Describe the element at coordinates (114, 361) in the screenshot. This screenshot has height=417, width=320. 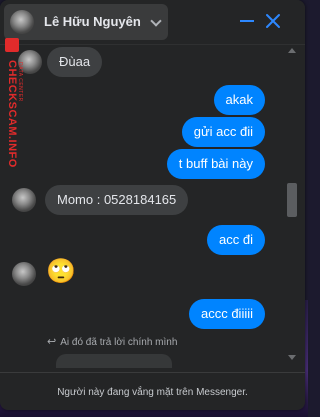
I see `replied-message-preview` at that location.